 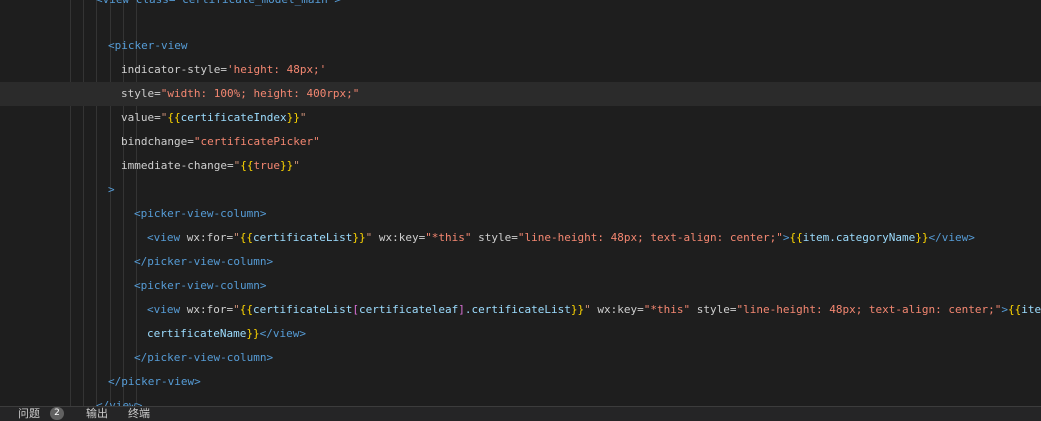 What do you see at coordinates (154, 381) in the screenshot?
I see `code-text: </picker-view>` at bounding box center [154, 381].